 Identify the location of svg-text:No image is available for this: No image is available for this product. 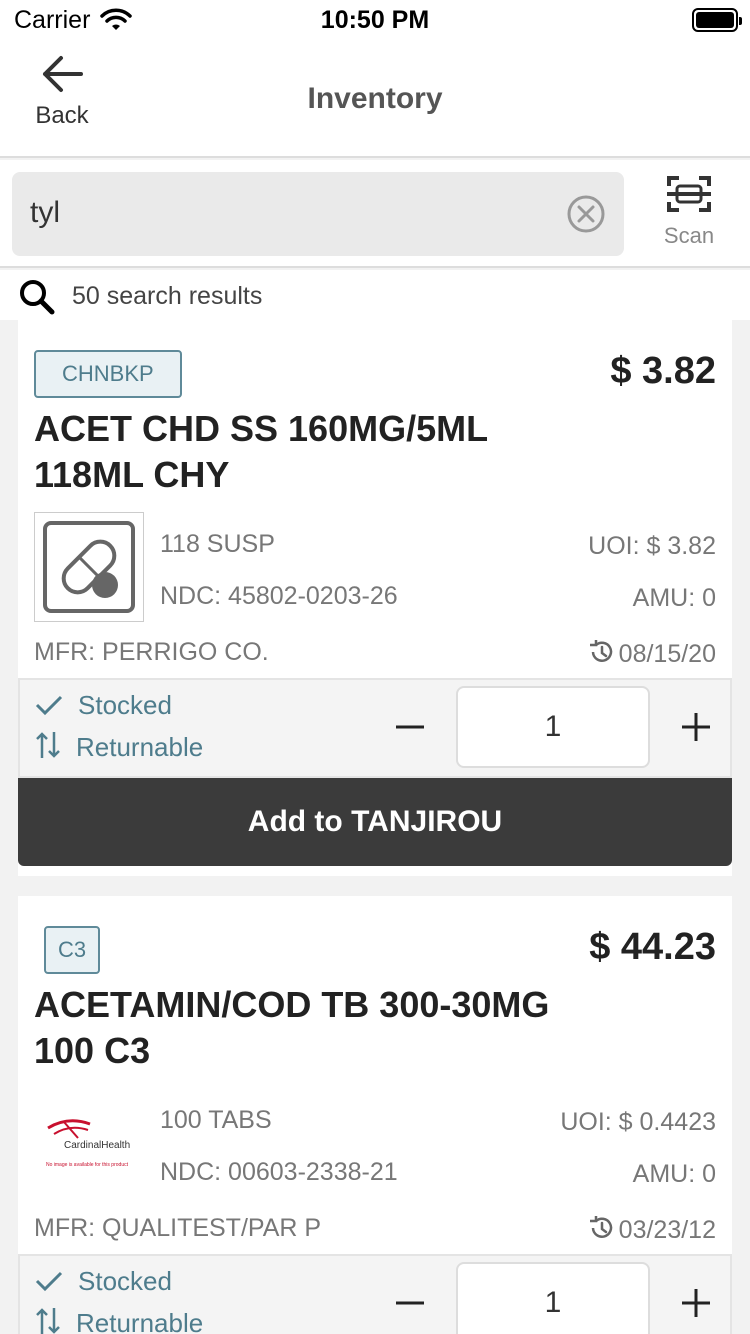
(87, 1165).